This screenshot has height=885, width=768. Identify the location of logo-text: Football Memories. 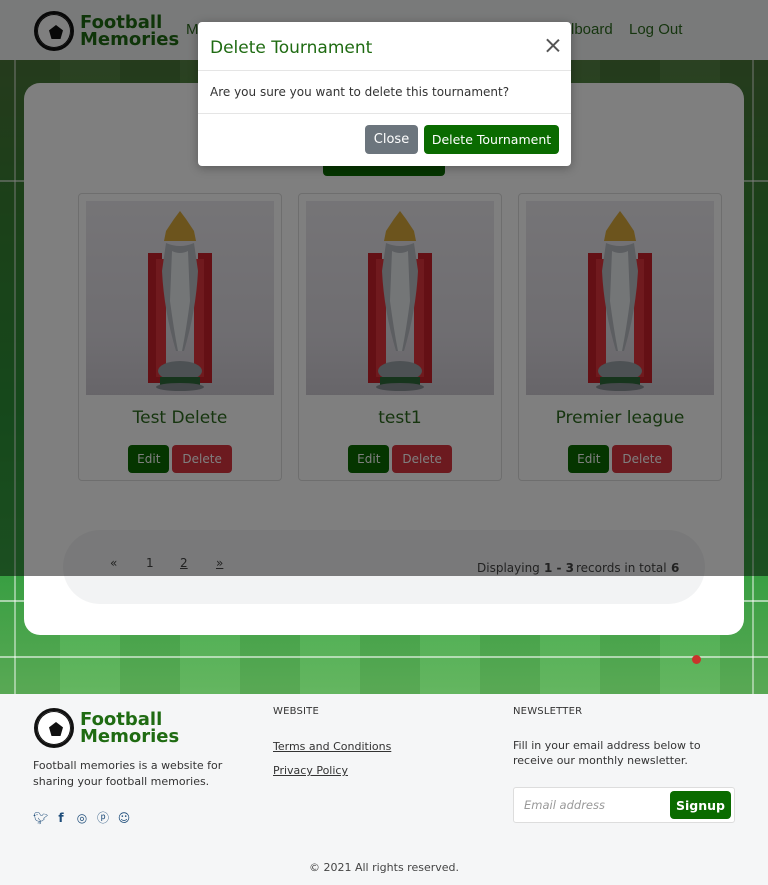
(130, 729).